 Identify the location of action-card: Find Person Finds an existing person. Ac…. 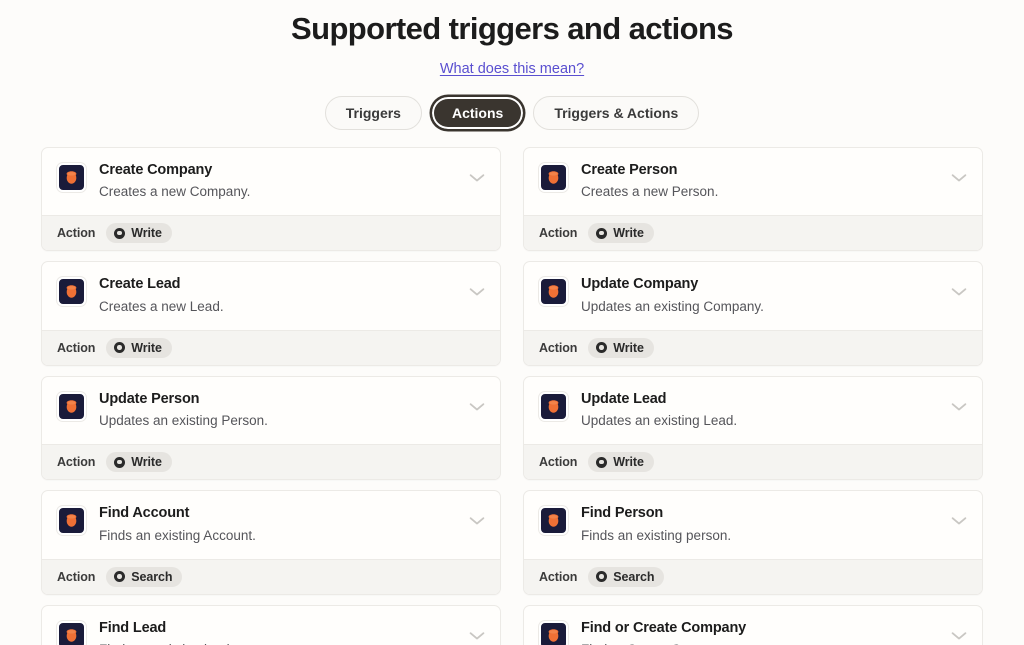
(753, 542).